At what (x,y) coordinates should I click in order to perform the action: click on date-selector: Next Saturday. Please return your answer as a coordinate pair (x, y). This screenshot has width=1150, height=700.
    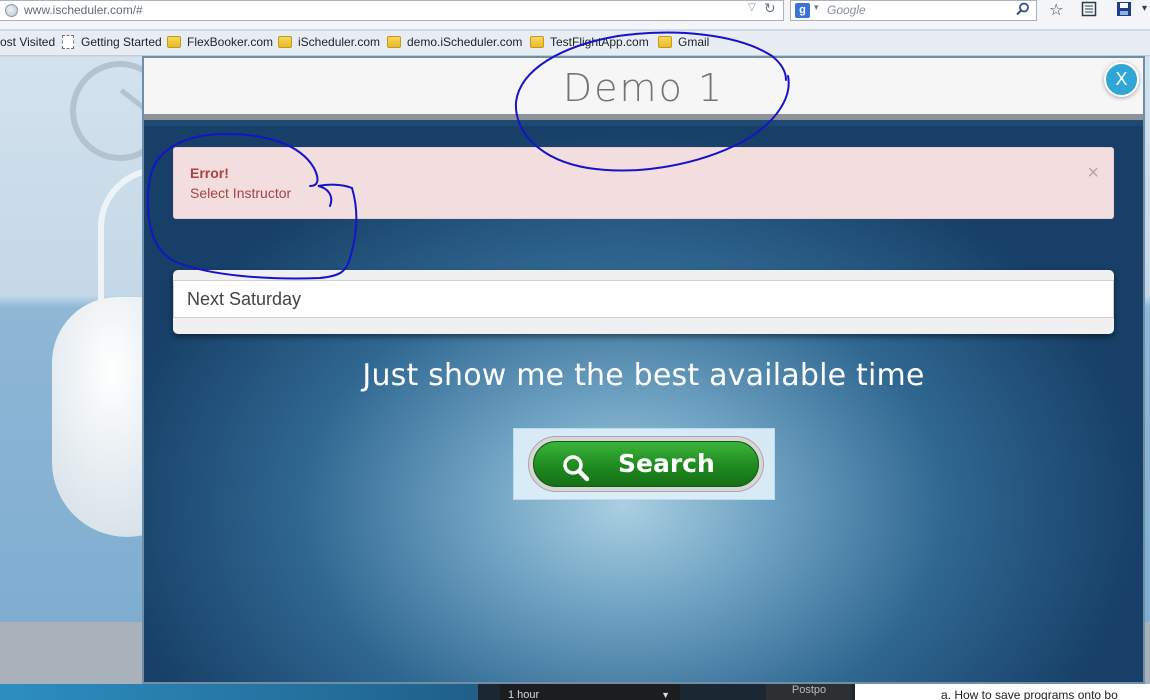
    Looking at the image, I should click on (643, 302).